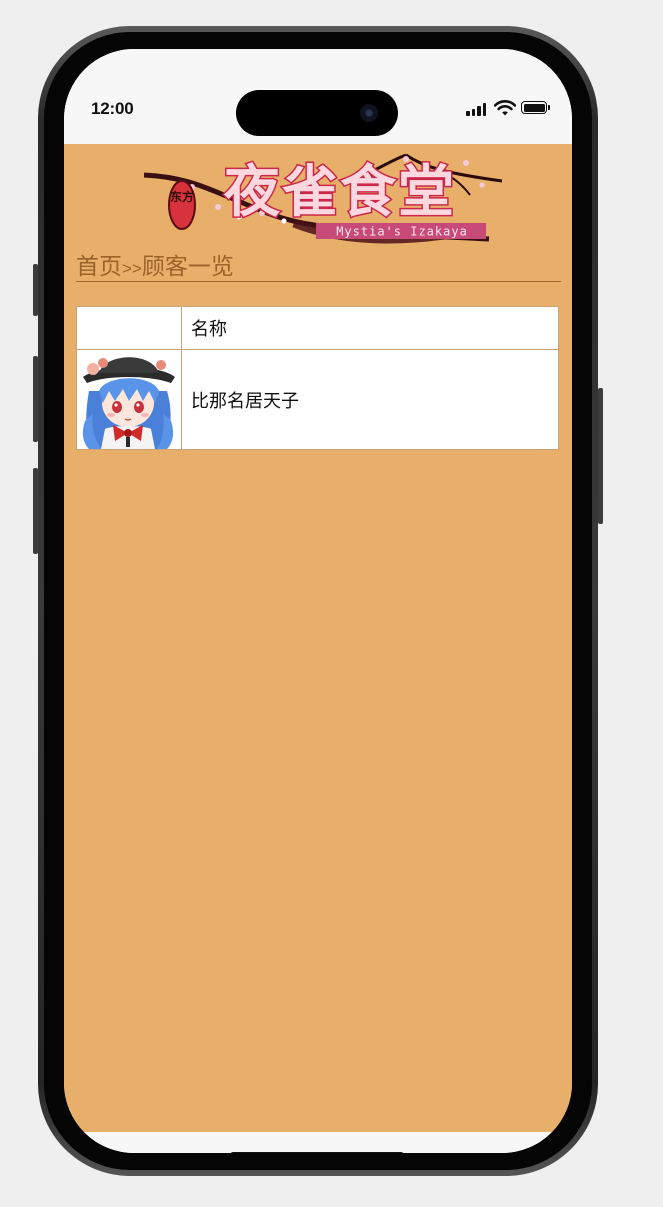  I want to click on wifi-icon, so click(505, 108).